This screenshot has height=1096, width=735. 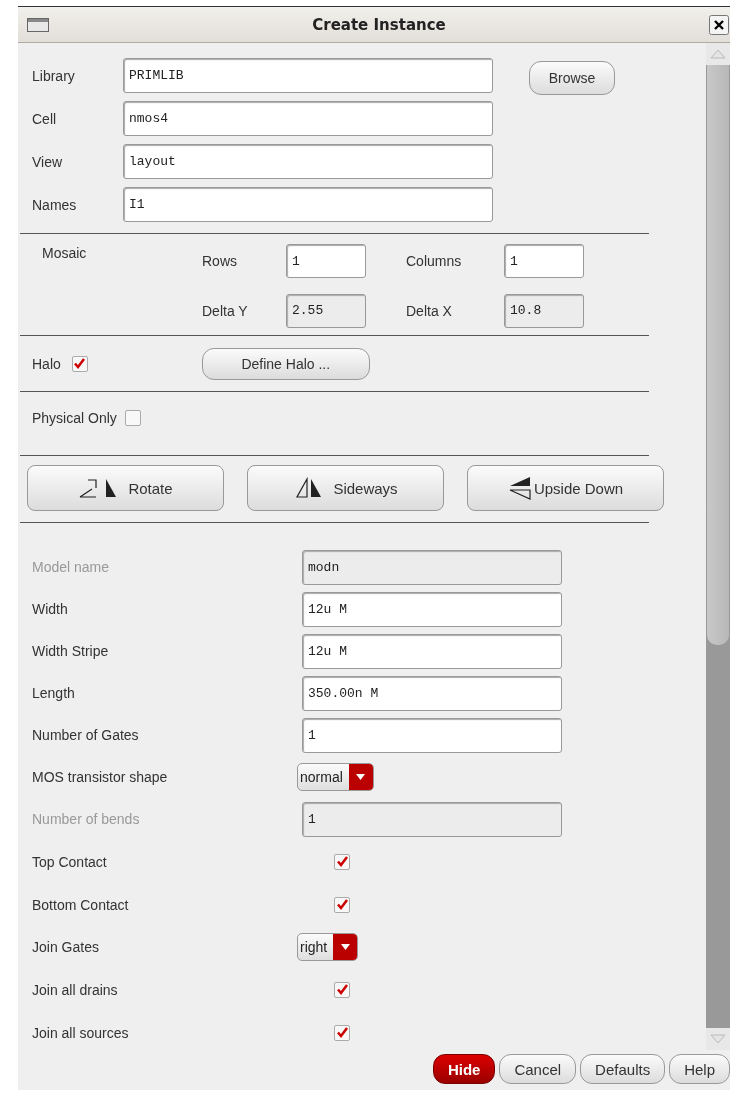 What do you see at coordinates (54, 693) in the screenshot?
I see `parameter-label: Length` at bounding box center [54, 693].